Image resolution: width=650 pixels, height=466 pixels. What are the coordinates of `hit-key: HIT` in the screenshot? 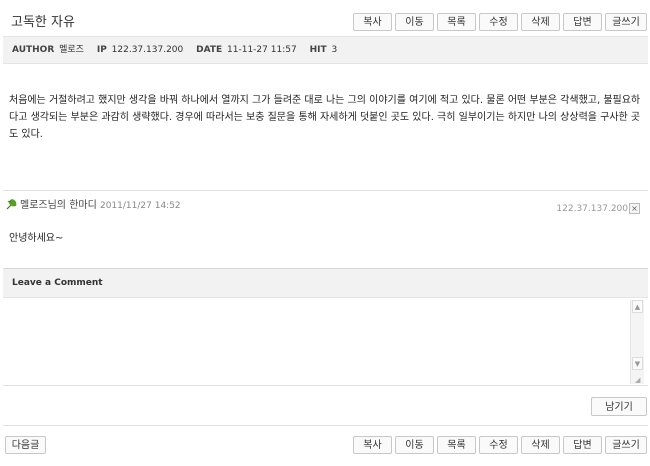 It's located at (318, 50).